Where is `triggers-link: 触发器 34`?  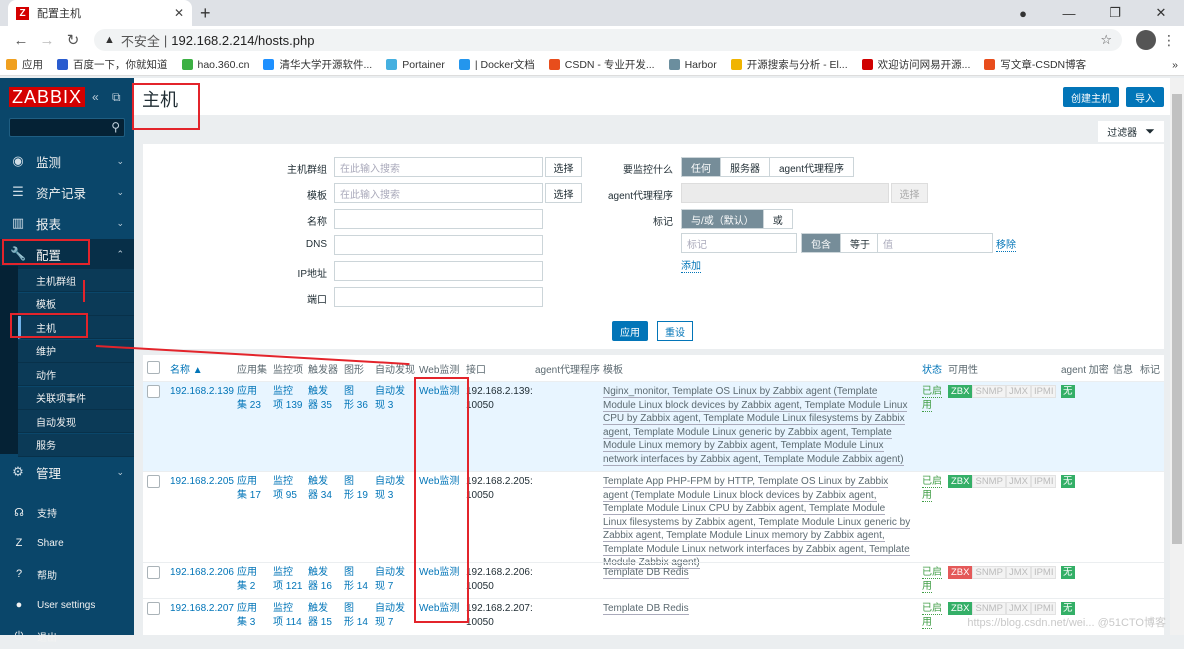 triggers-link: 触发器 34 is located at coordinates (320, 488).